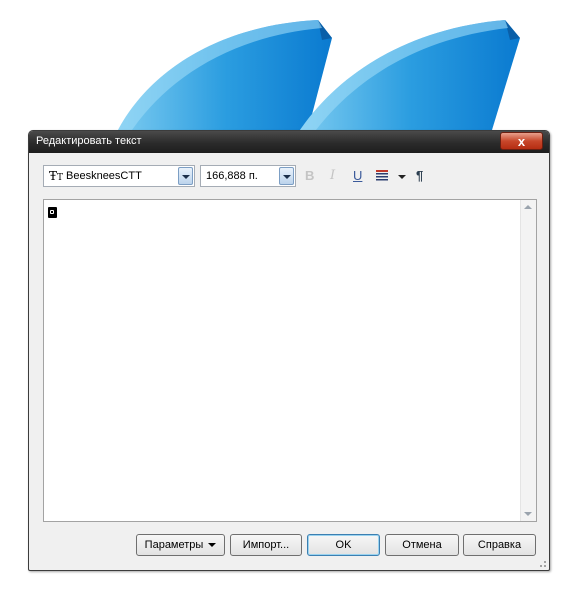 Image resolution: width=585 pixels, height=595 pixels. Describe the element at coordinates (528, 514) in the screenshot. I see `scroll-down-icon` at that location.